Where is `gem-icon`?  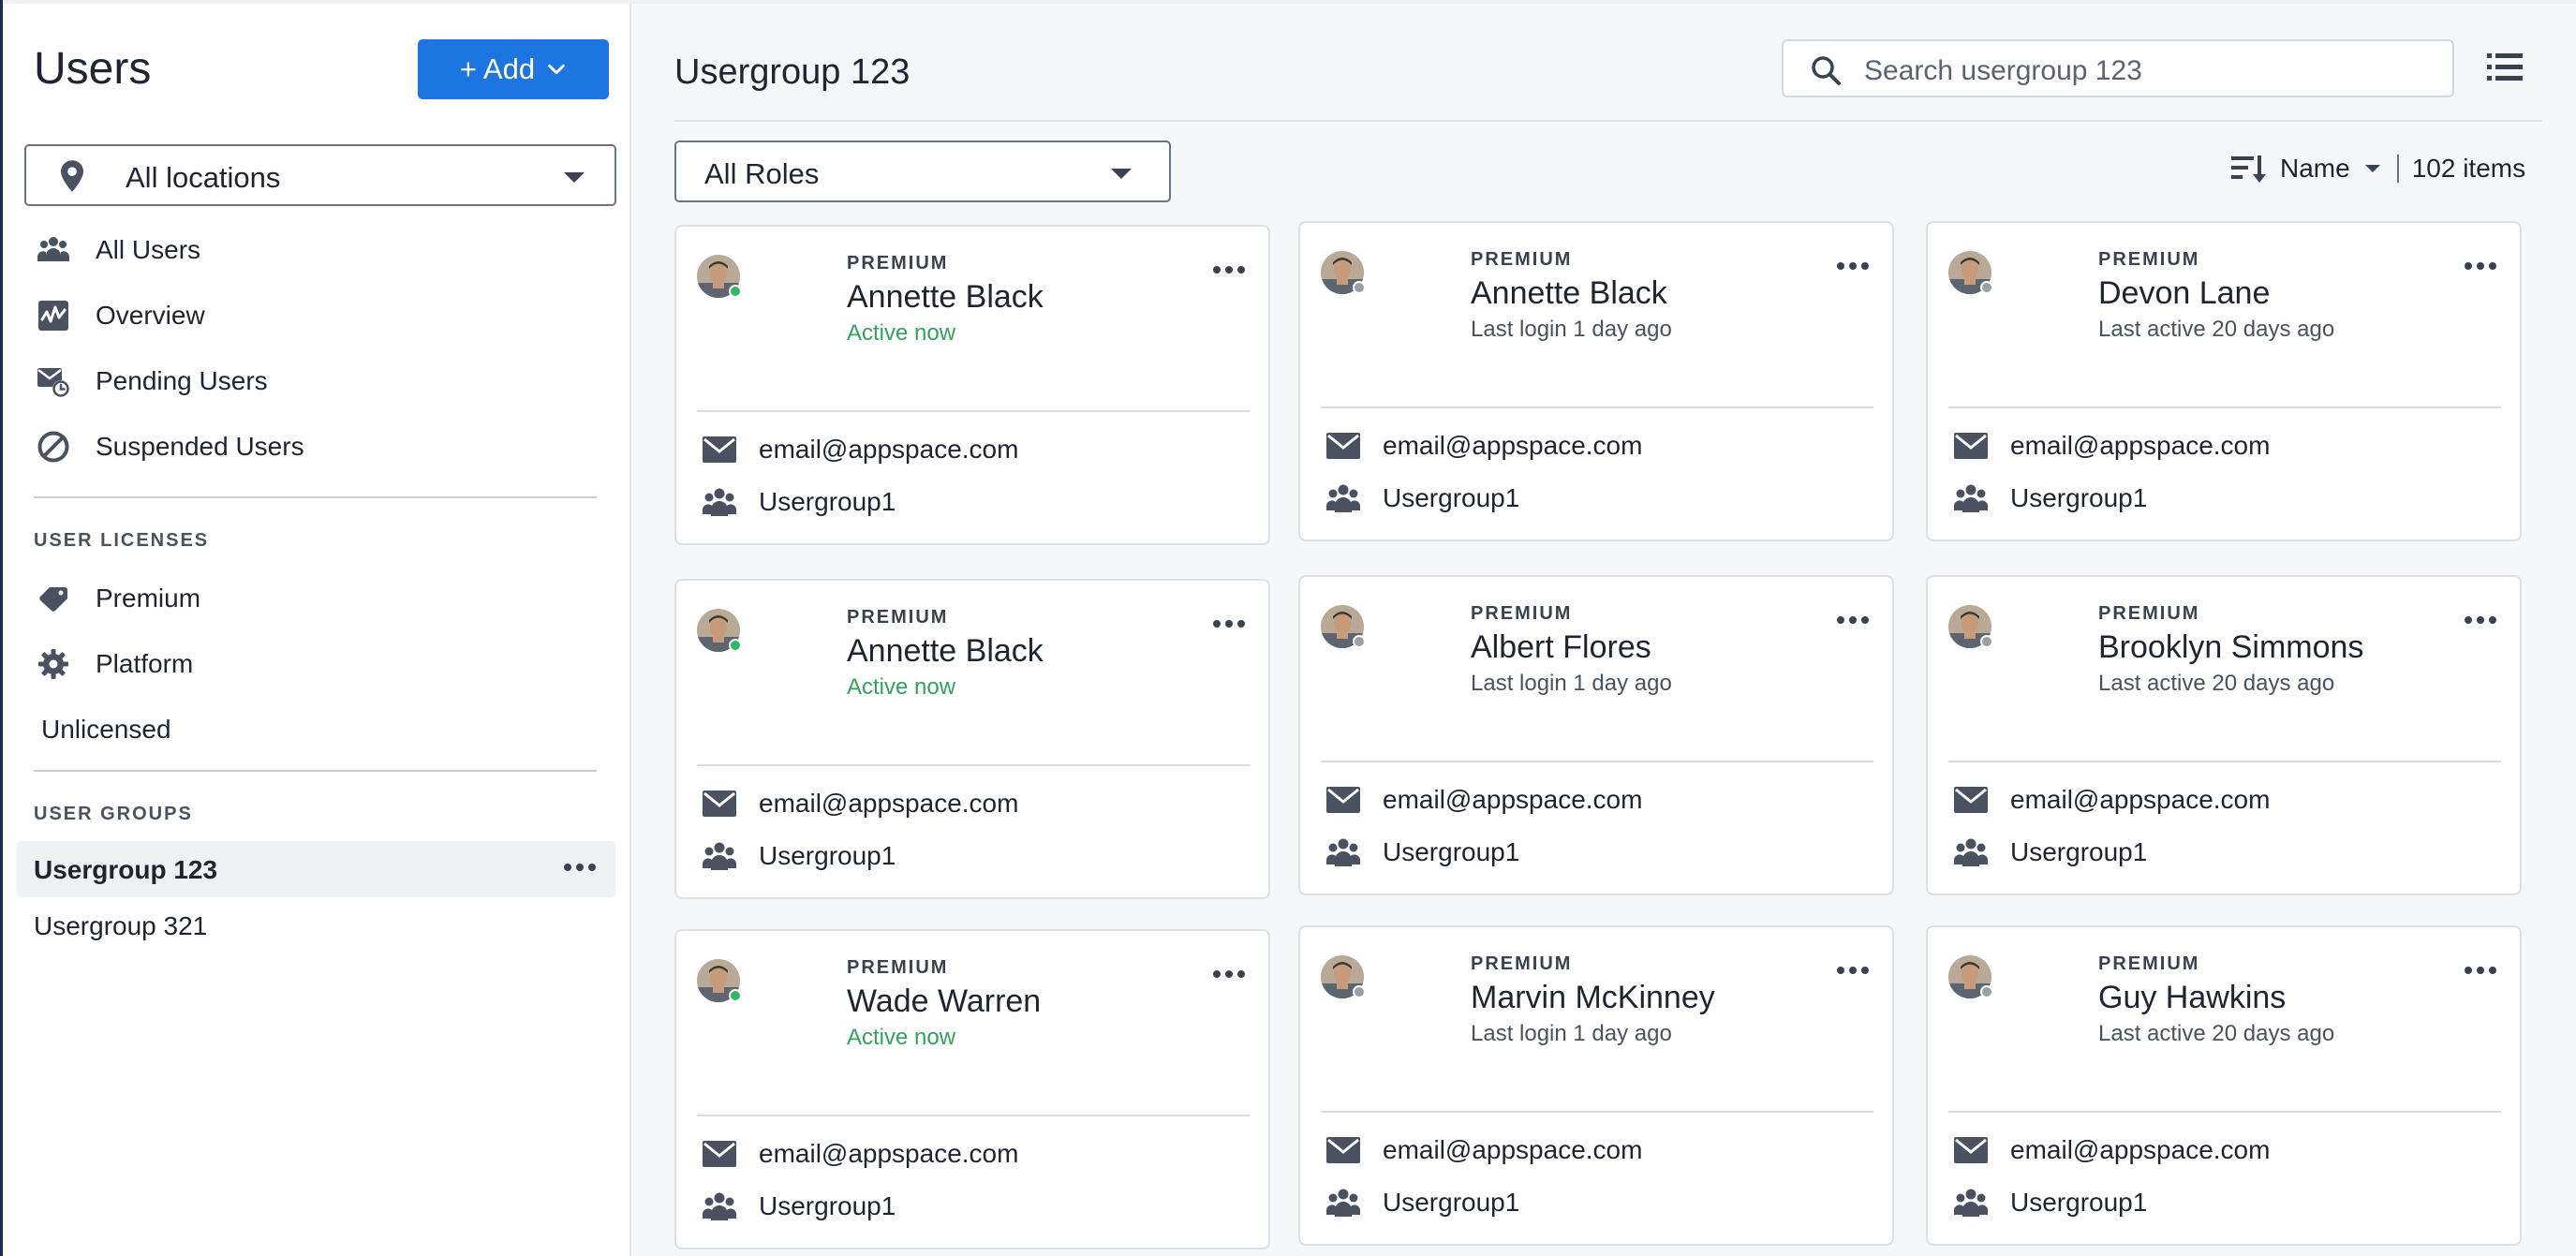 gem-icon is located at coordinates (54, 598).